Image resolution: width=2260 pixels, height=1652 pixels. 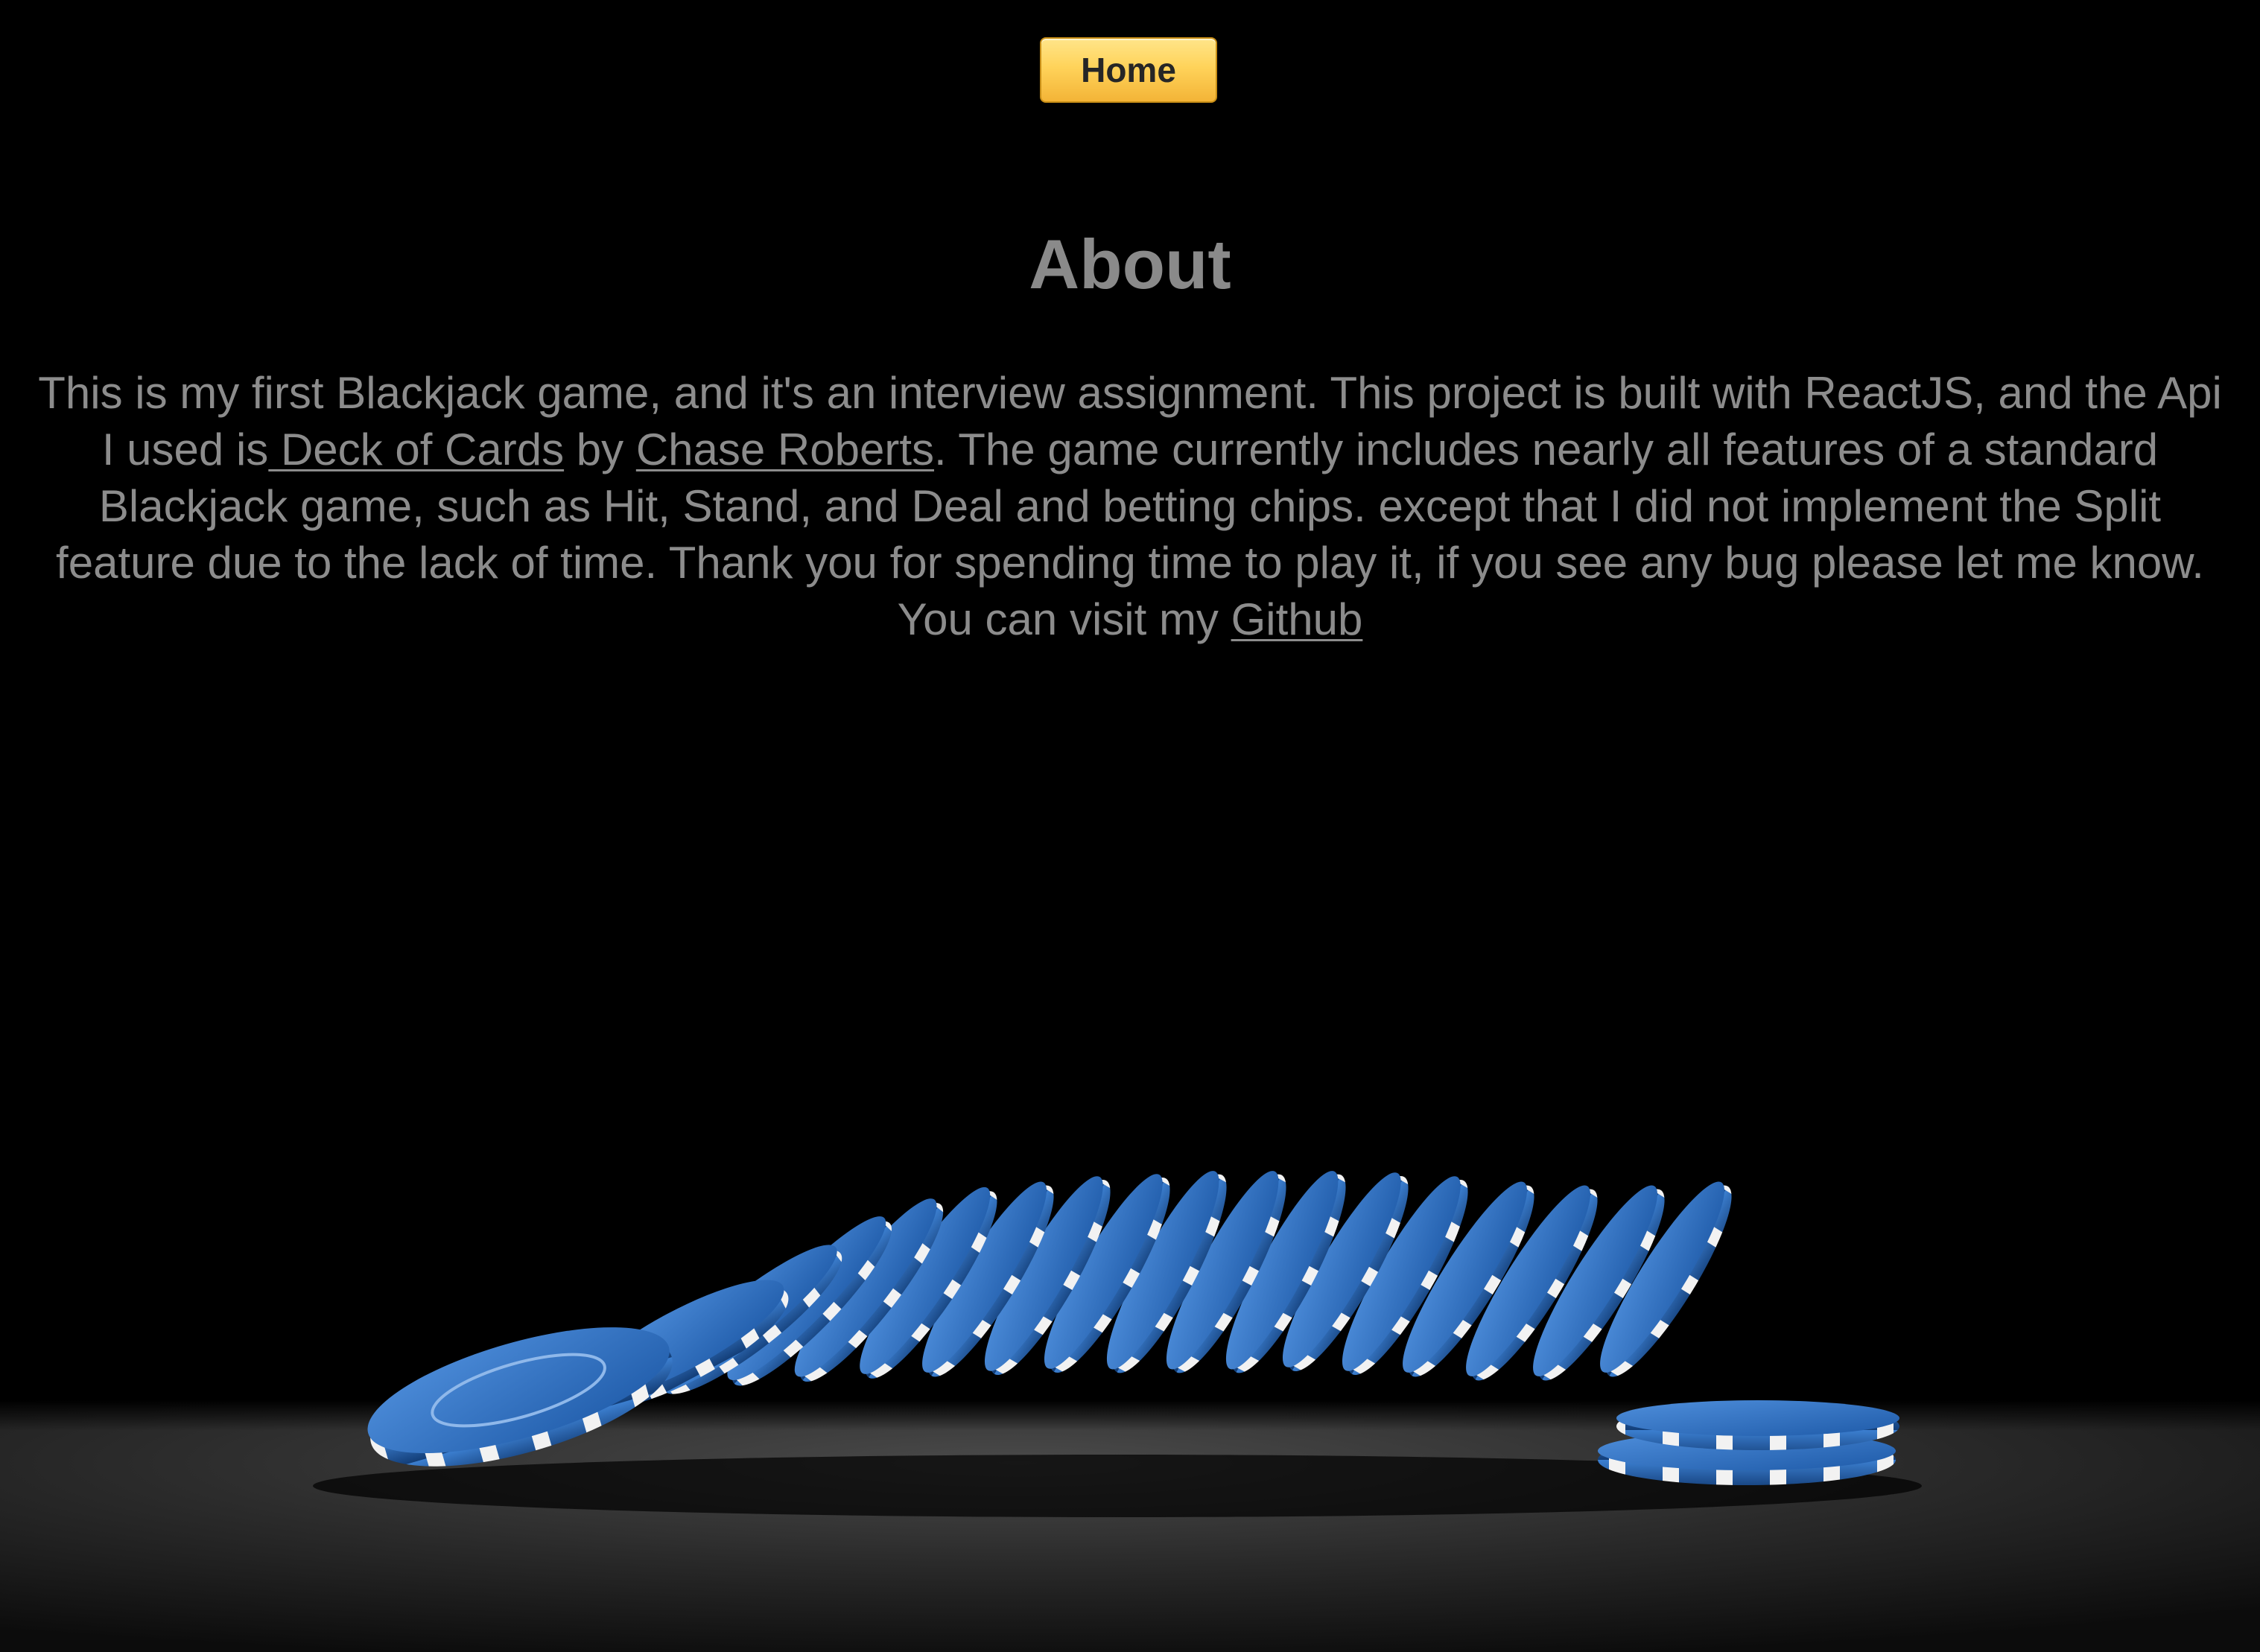 What do you see at coordinates (600, 449) in the screenshot?
I see `about-text-by: by` at bounding box center [600, 449].